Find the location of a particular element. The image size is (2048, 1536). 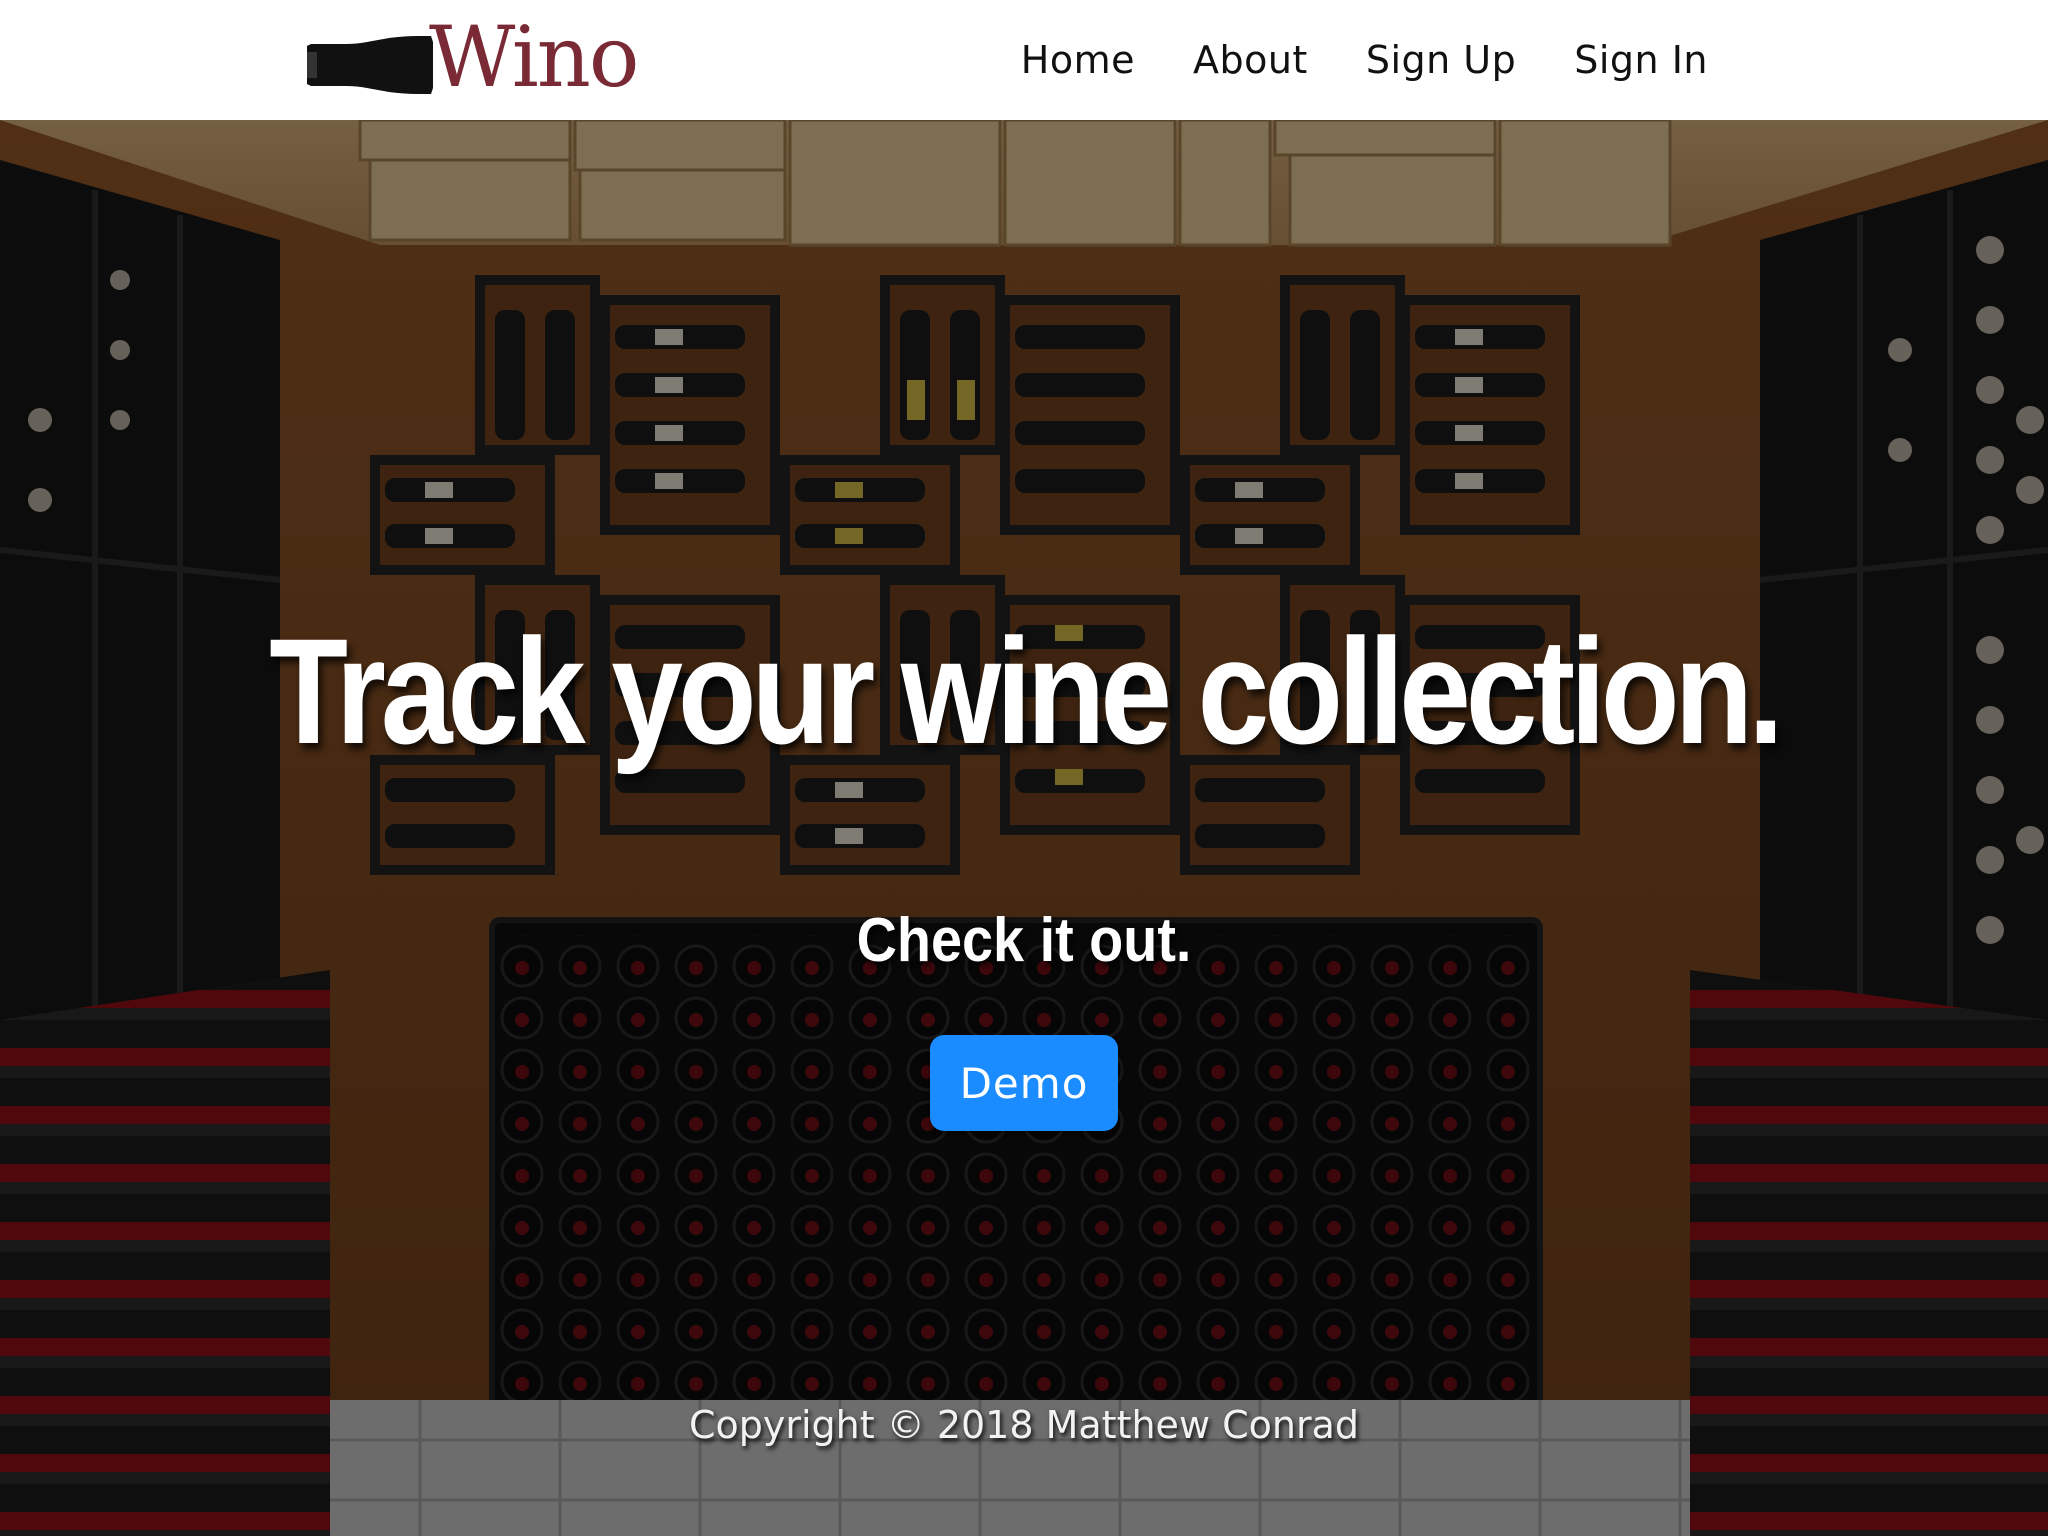

nav-link-sign-in: Sign In is located at coordinates (1641, 60).